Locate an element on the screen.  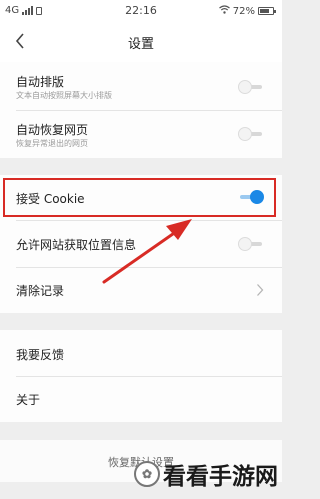
annotation-highlight-box is located at coordinates (139, 197).